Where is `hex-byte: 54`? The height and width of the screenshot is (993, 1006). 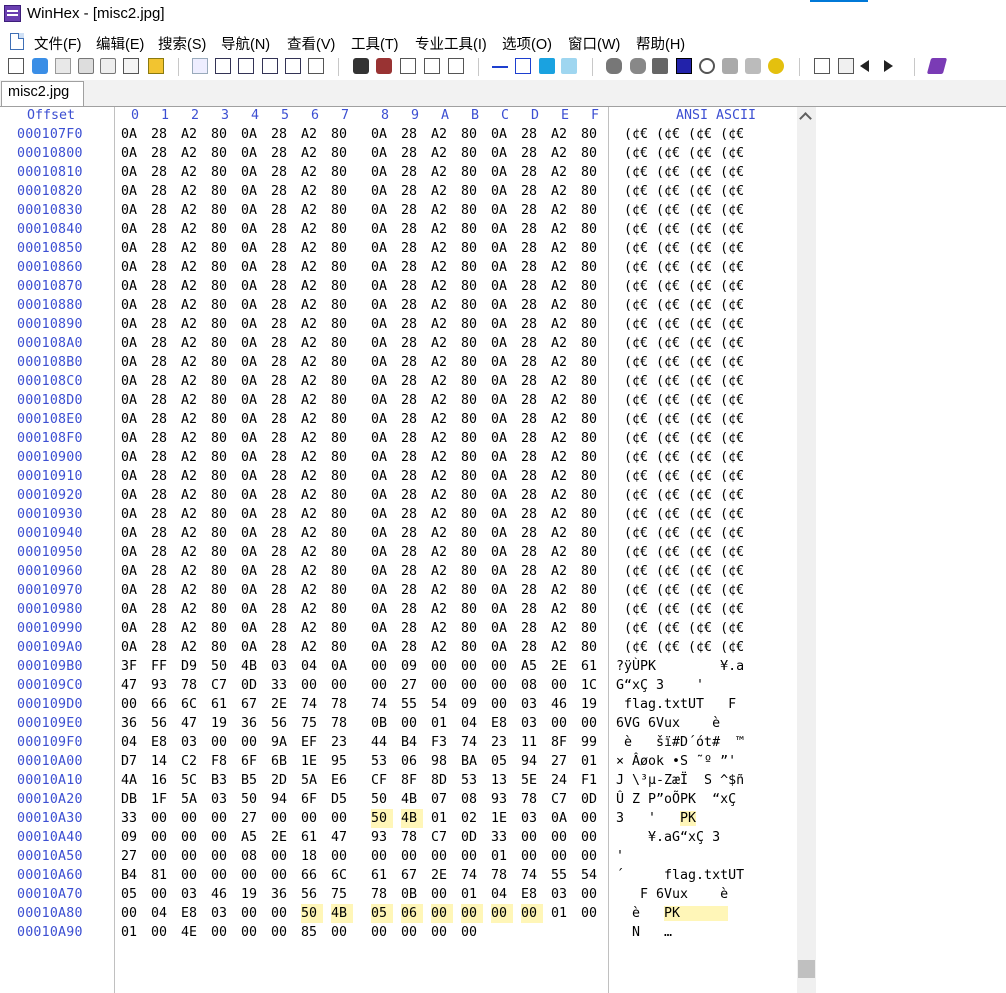
hex-byte: 54 is located at coordinates (442, 704).